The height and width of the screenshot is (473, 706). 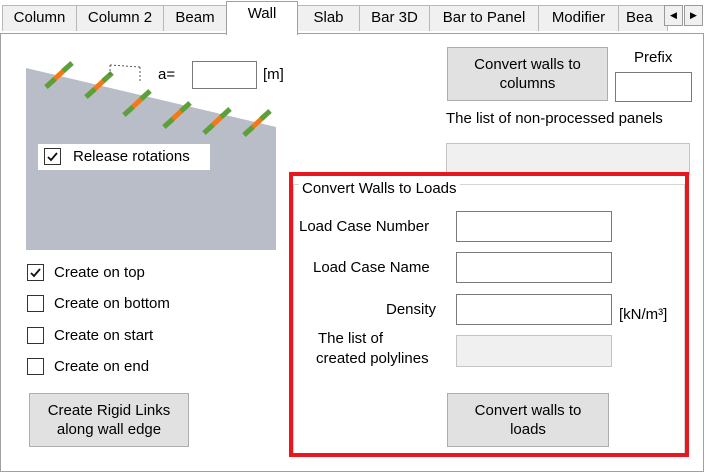 I want to click on create-on-end-checkbox, so click(x=35, y=366).